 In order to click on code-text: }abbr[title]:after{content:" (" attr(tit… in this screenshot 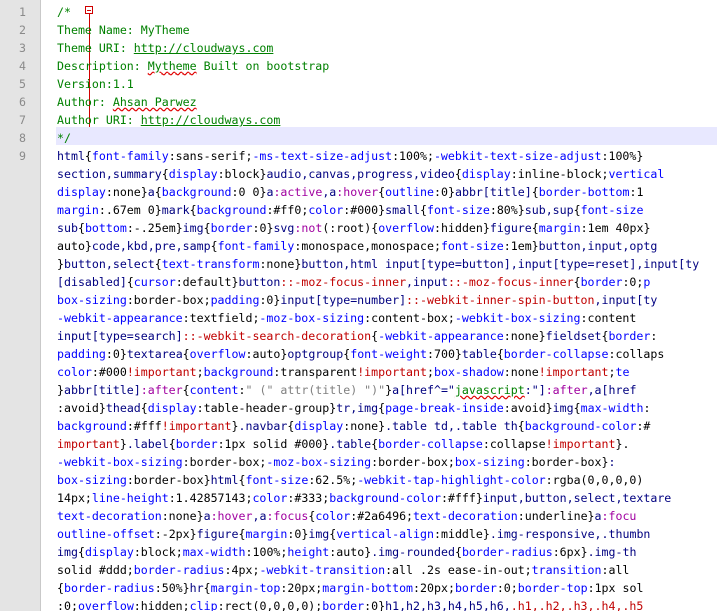, I will do `click(346, 390)`.